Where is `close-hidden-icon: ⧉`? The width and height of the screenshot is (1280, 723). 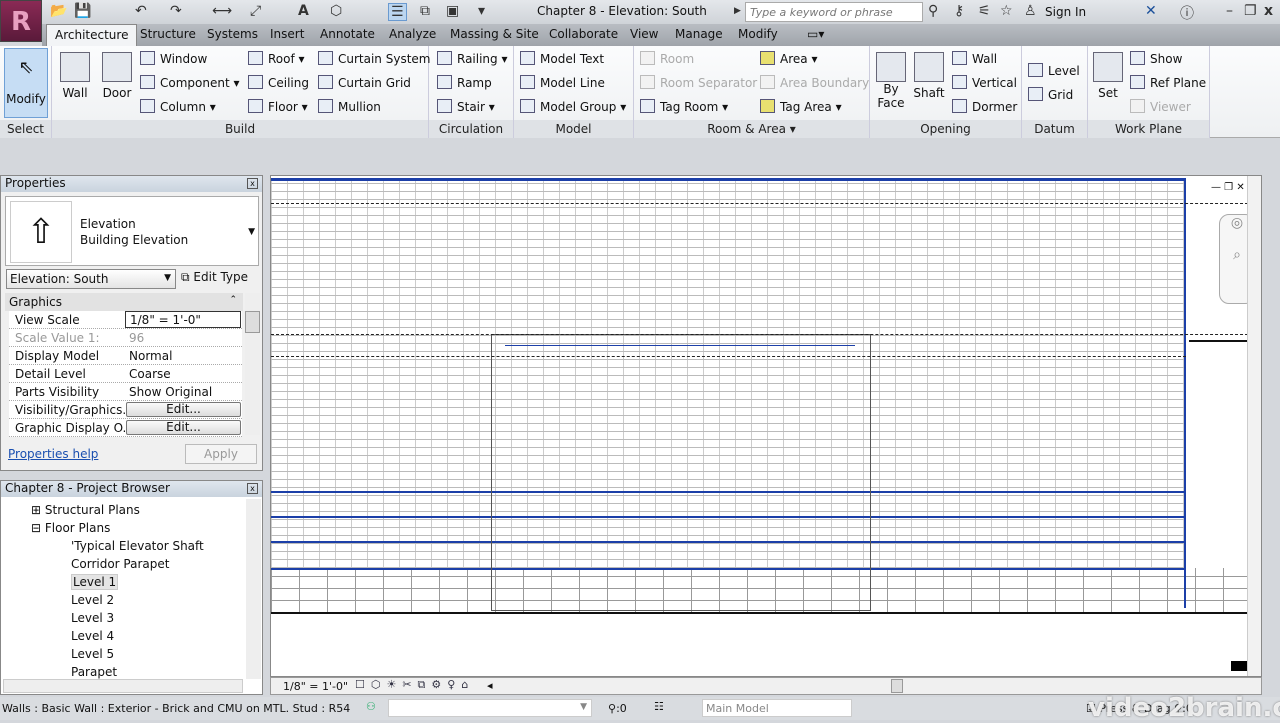 close-hidden-icon: ⧉ is located at coordinates (425, 11).